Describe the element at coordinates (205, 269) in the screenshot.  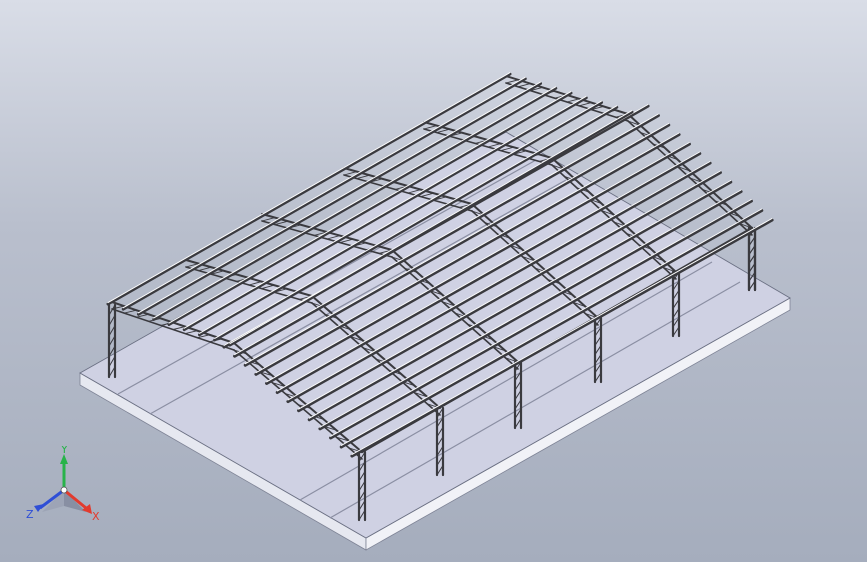
I see `back-rafter-2-web` at that location.